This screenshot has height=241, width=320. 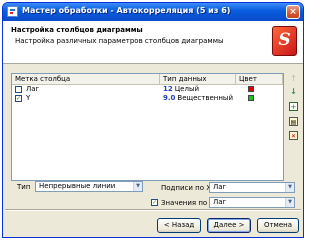 I want to click on row-label: Лаг, so click(x=33, y=89).